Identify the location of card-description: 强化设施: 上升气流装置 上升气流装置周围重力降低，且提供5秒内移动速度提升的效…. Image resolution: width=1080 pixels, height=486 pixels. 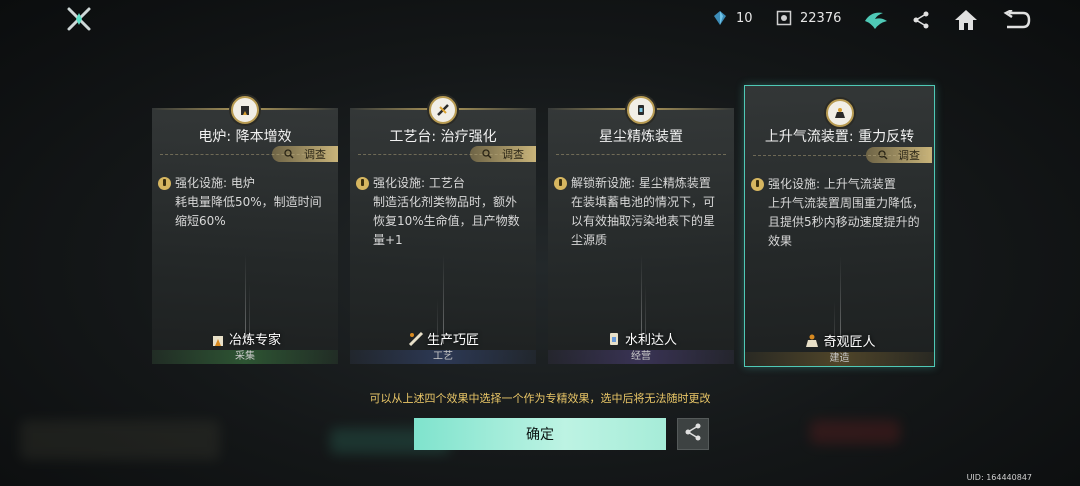
(837, 213).